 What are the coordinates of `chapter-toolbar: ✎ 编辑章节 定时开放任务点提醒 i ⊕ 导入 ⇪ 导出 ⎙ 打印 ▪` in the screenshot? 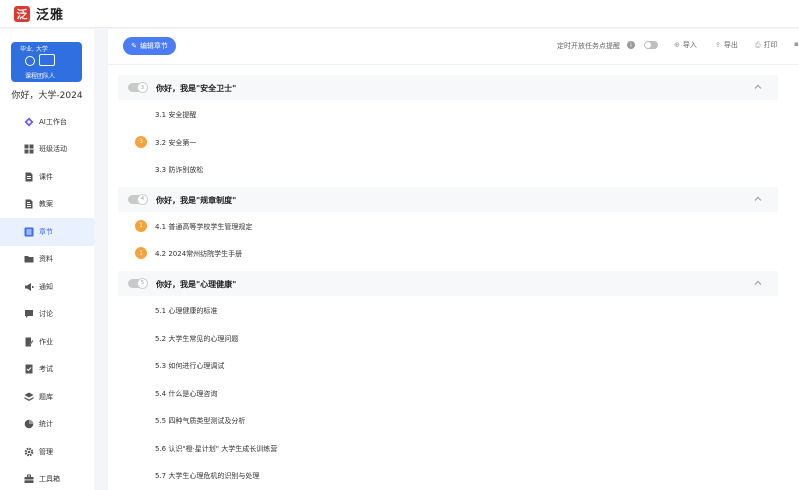 It's located at (453, 47).